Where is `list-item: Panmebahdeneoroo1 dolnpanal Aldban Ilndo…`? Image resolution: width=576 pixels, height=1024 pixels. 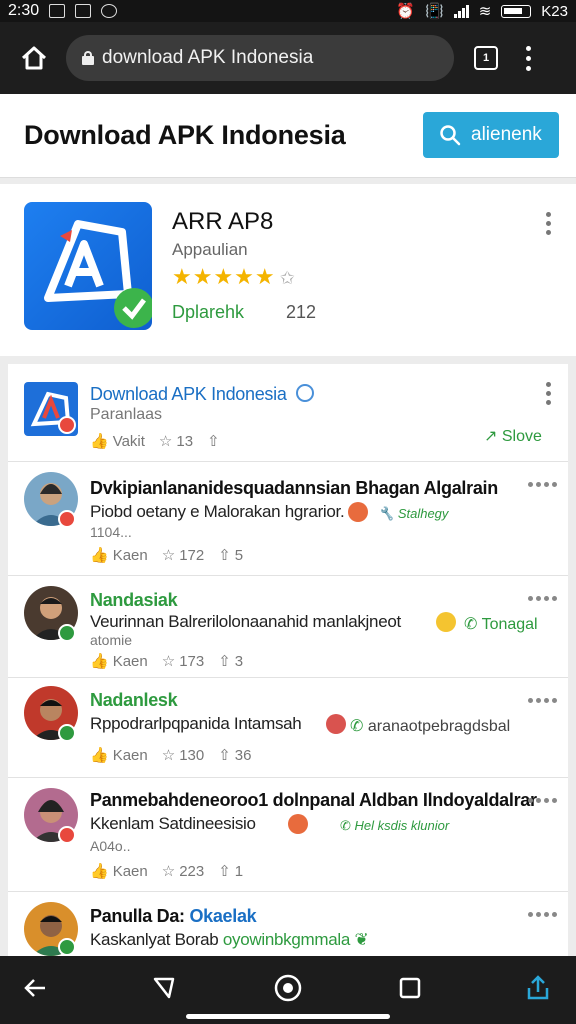
list-item: Panmebahdeneoroo1 dolnpanal Aldban Ilndo… is located at coordinates (288, 835).